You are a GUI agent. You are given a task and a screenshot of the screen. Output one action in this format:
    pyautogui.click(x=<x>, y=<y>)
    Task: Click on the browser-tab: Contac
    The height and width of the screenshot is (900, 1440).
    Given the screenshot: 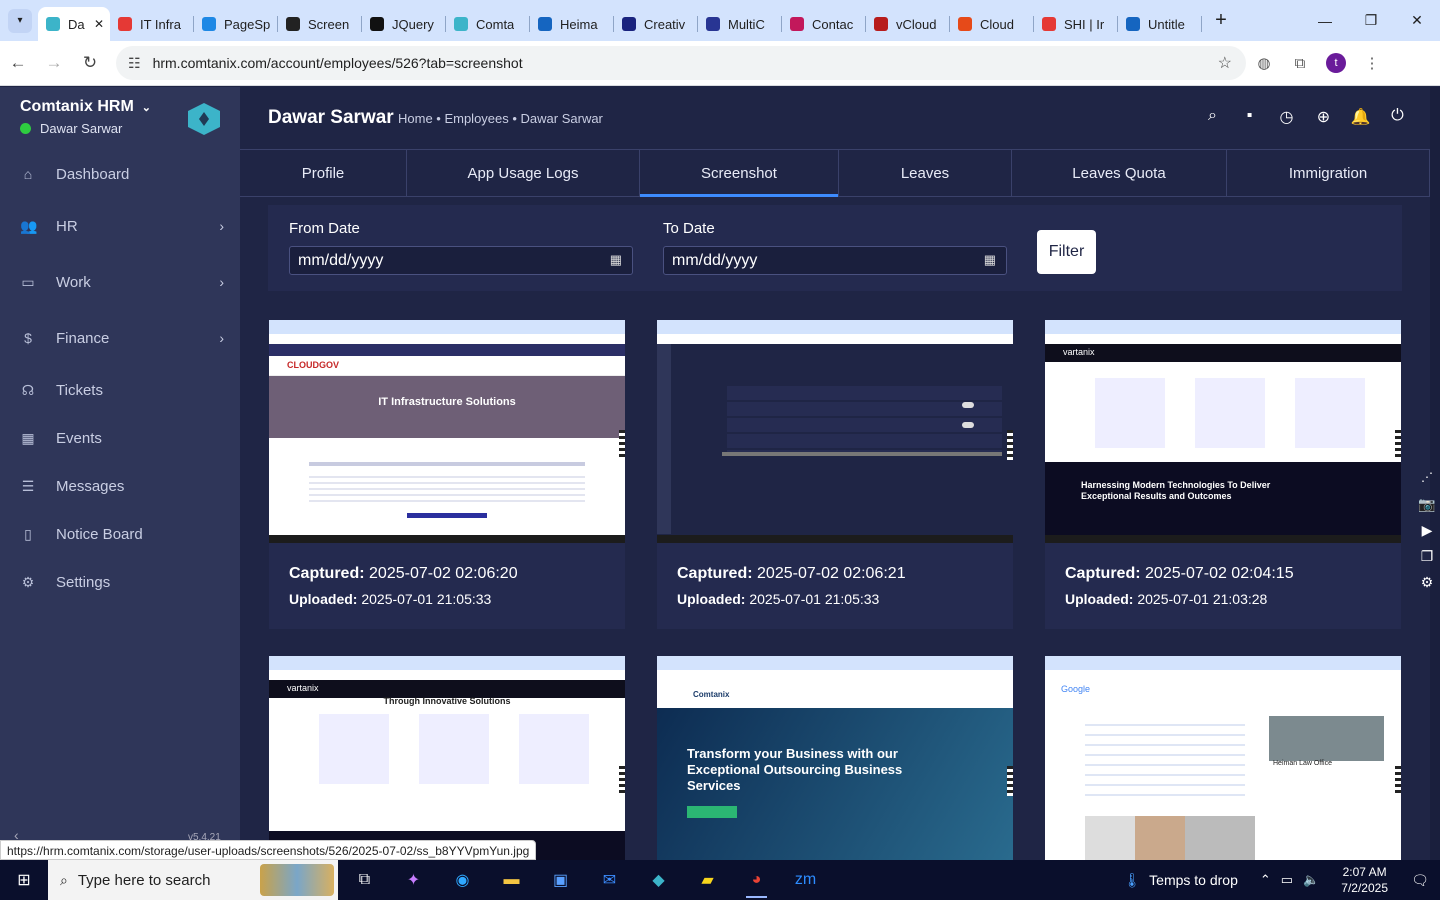 What is the action you would take?
    pyautogui.click(x=824, y=24)
    